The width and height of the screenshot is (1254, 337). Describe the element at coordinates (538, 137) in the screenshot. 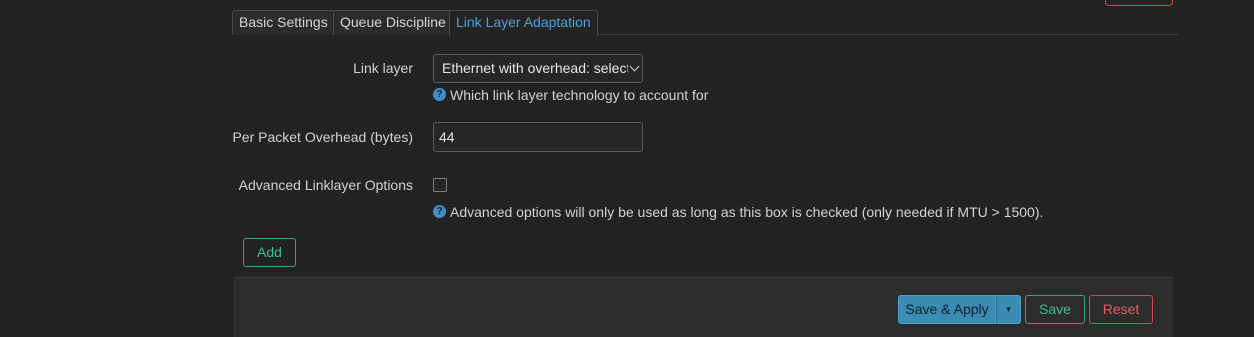

I see `overhead-input: 44` at that location.